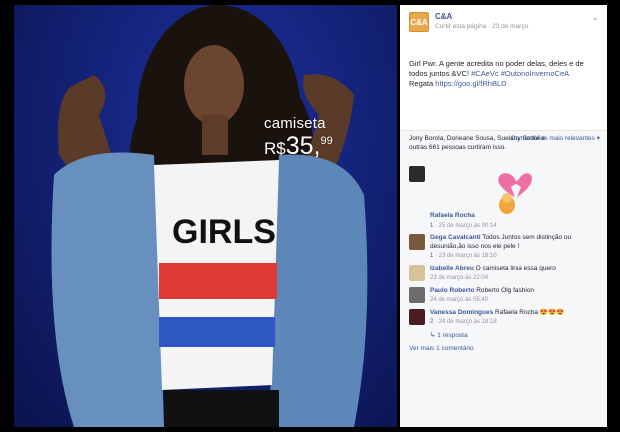 The height and width of the screenshot is (432, 620). I want to click on view-replies-link: ↳ 1 resposta, so click(503, 335).